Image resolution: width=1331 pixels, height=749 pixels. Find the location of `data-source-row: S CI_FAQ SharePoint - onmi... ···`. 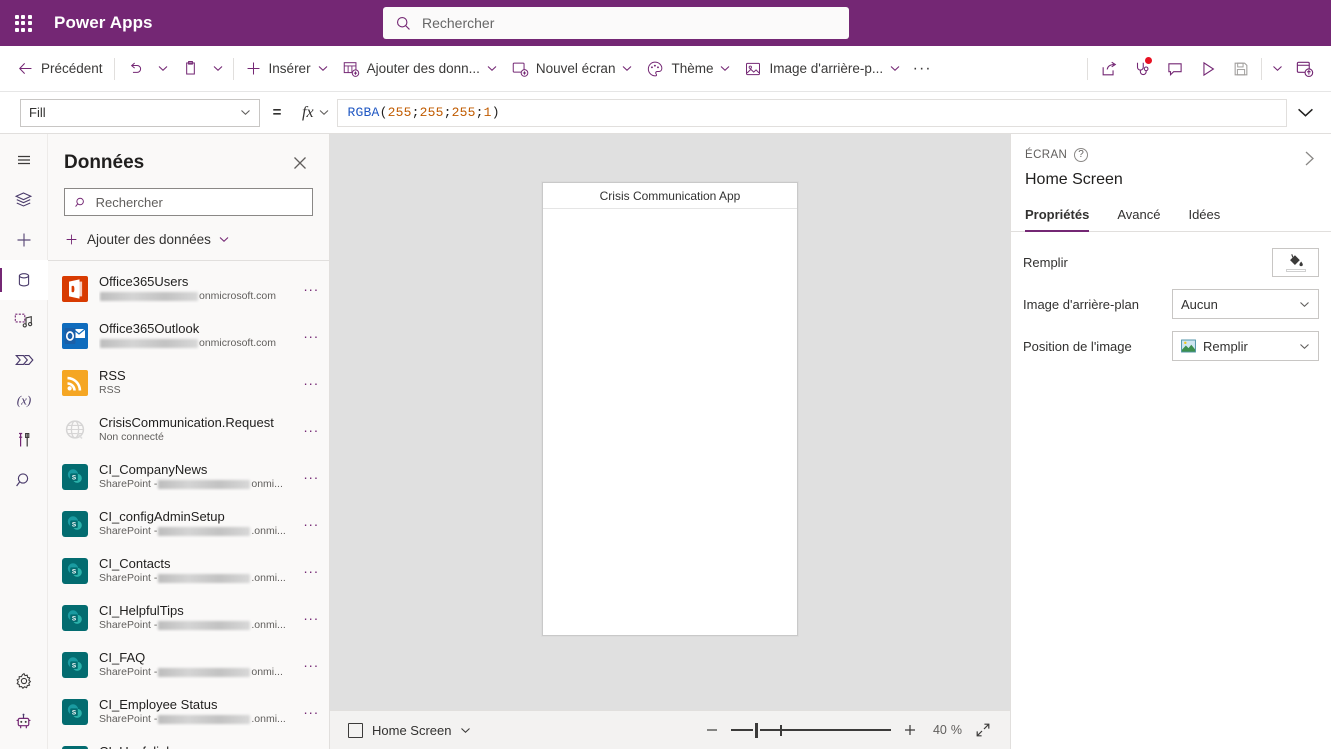

data-source-row: S CI_FAQ SharePoint - onmi... ··· is located at coordinates (188, 664).